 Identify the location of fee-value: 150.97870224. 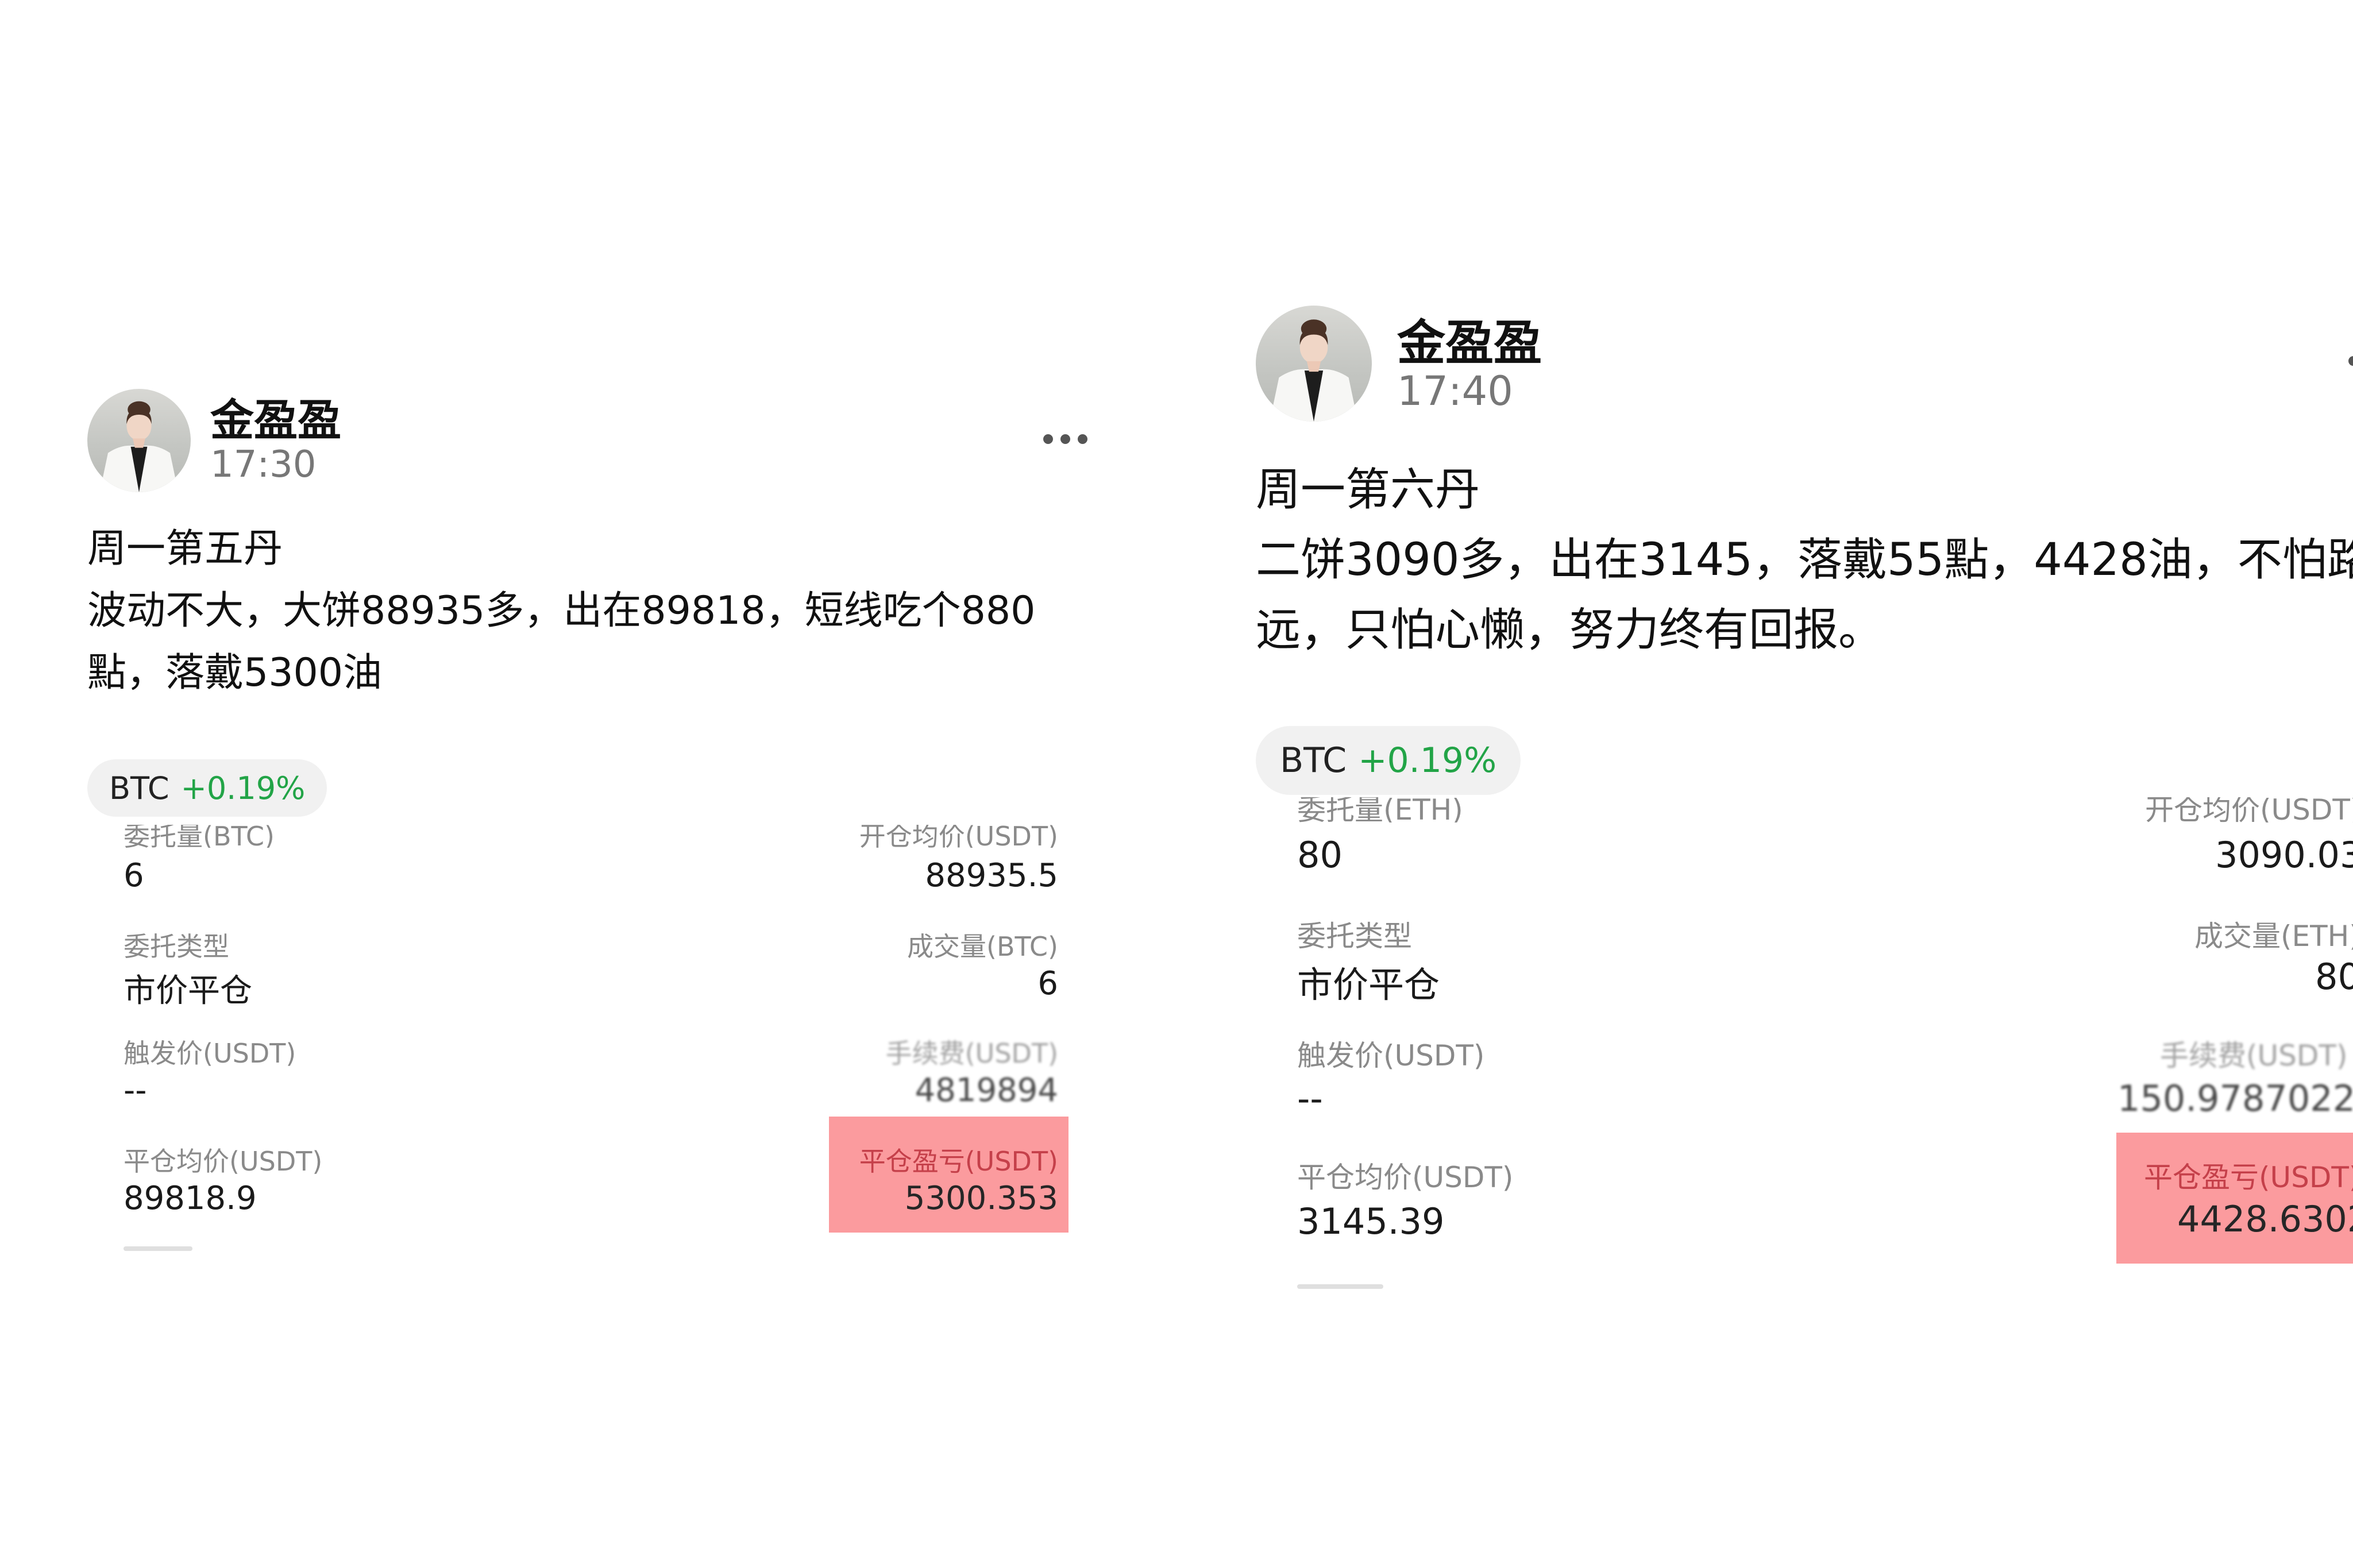
(2235, 1098).